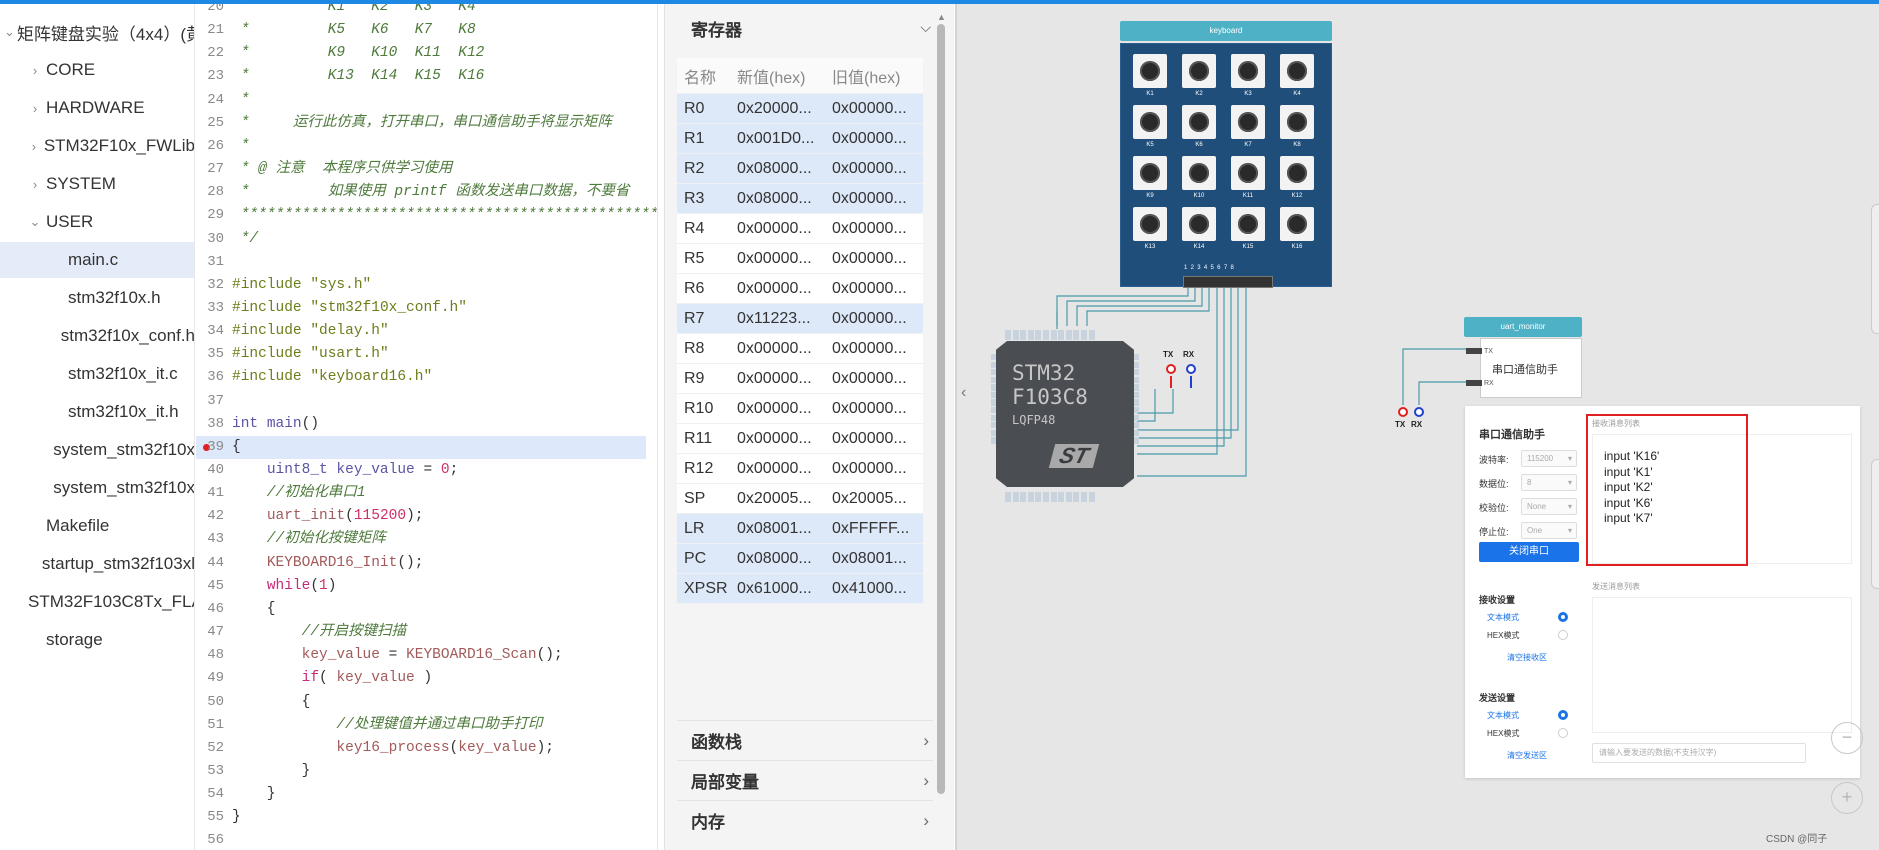 Image resolution: width=1879 pixels, height=850 pixels. I want to click on tree-item: system_stm32f10x, so click(97, 450).